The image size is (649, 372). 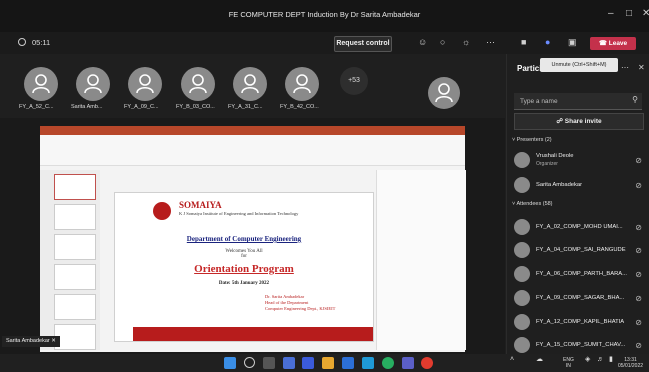 What do you see at coordinates (368, 363) in the screenshot?
I see `settings-icon` at bounding box center [368, 363].